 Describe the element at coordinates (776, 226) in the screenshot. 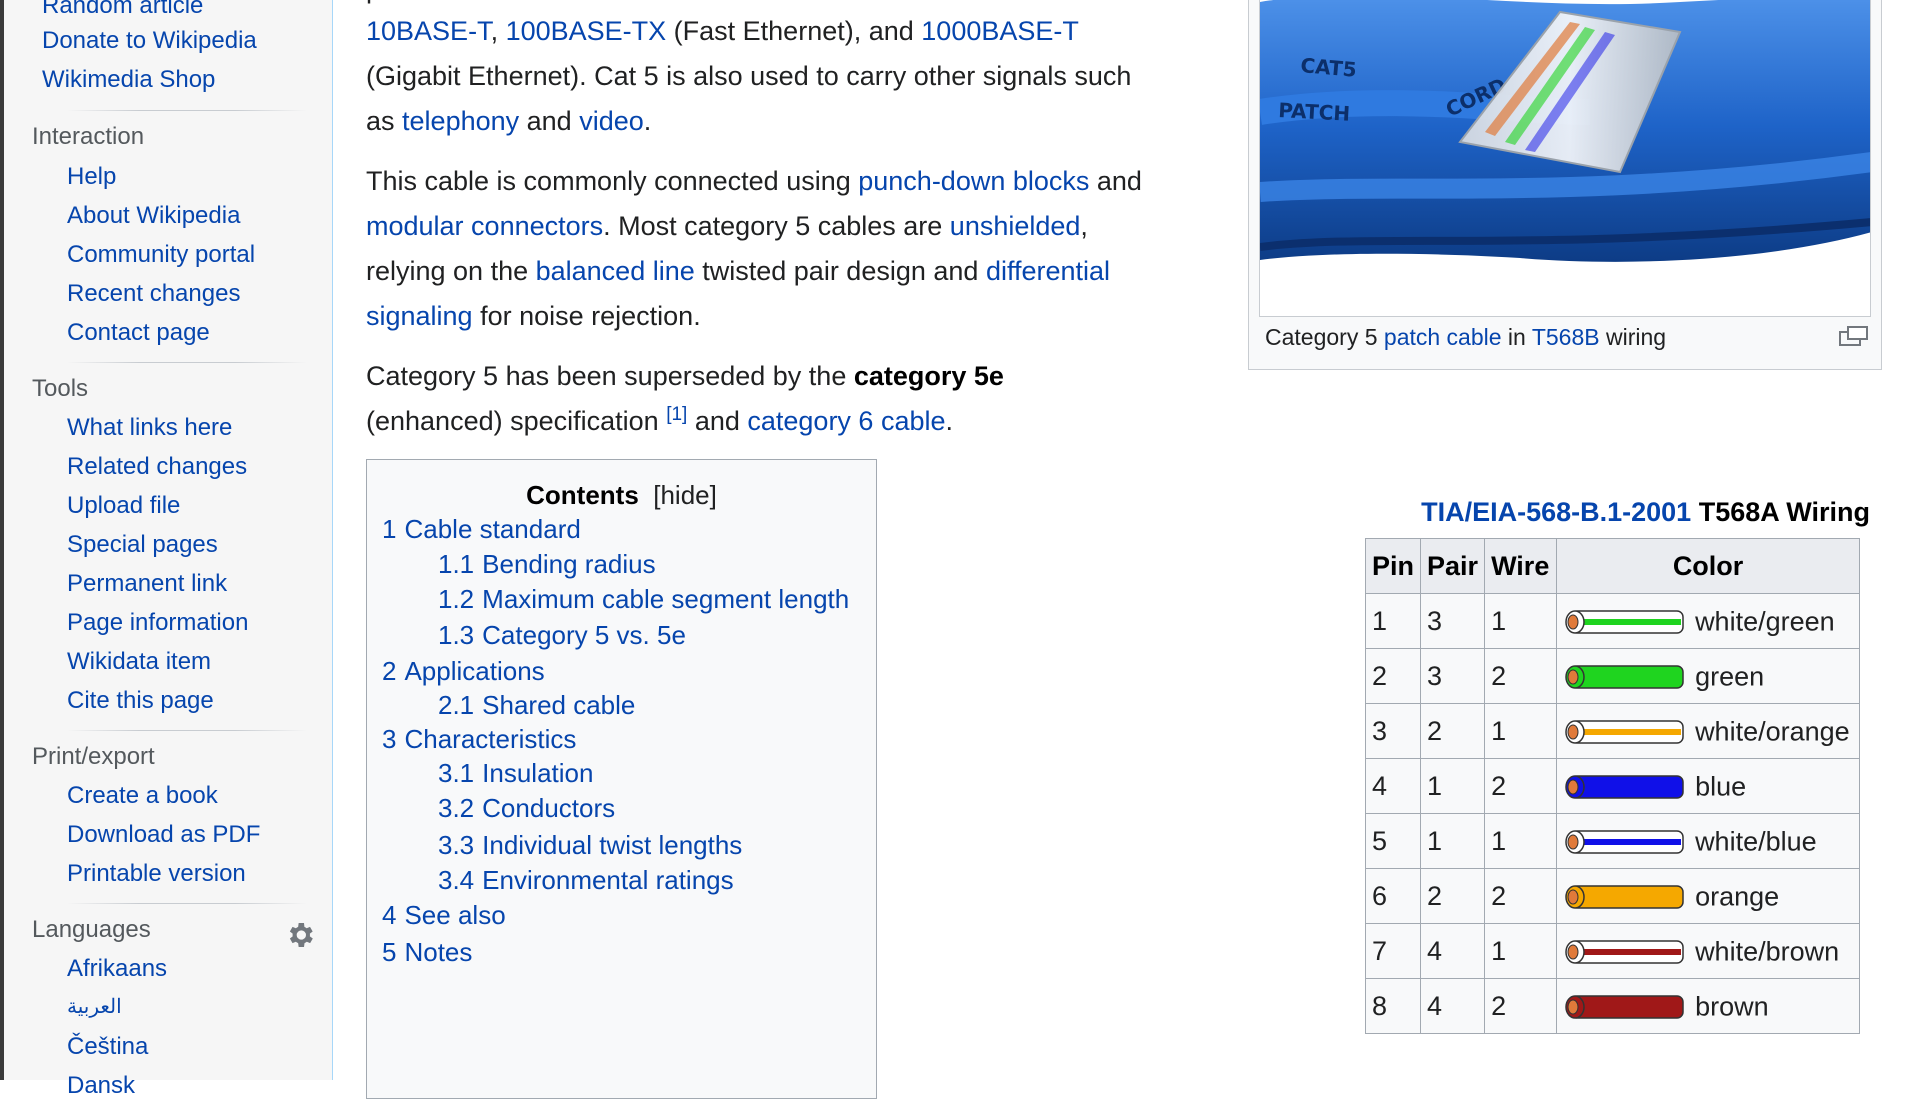

I see `text: . Most category 5 cables are` at that location.